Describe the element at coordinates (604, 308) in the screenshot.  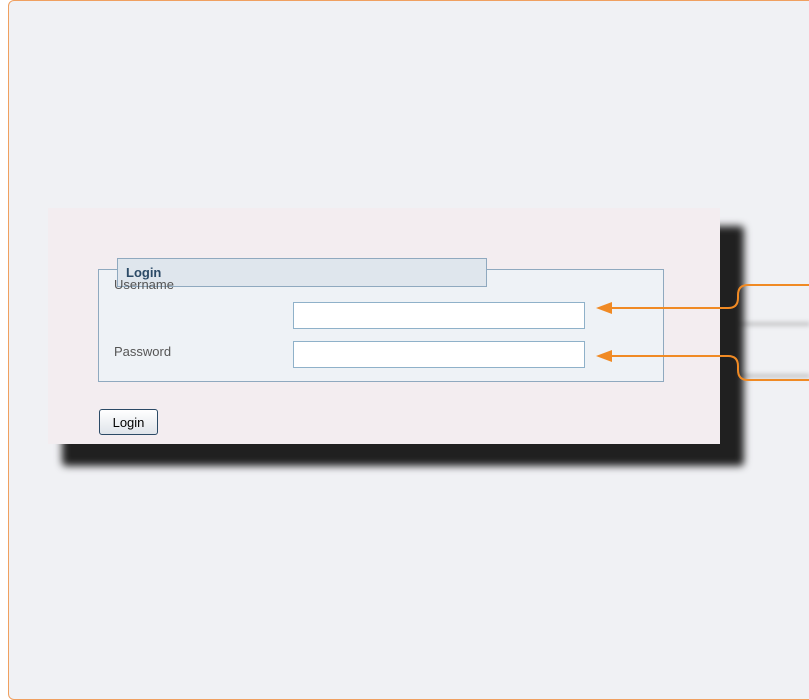
I see `username-arrowhead-icon` at that location.